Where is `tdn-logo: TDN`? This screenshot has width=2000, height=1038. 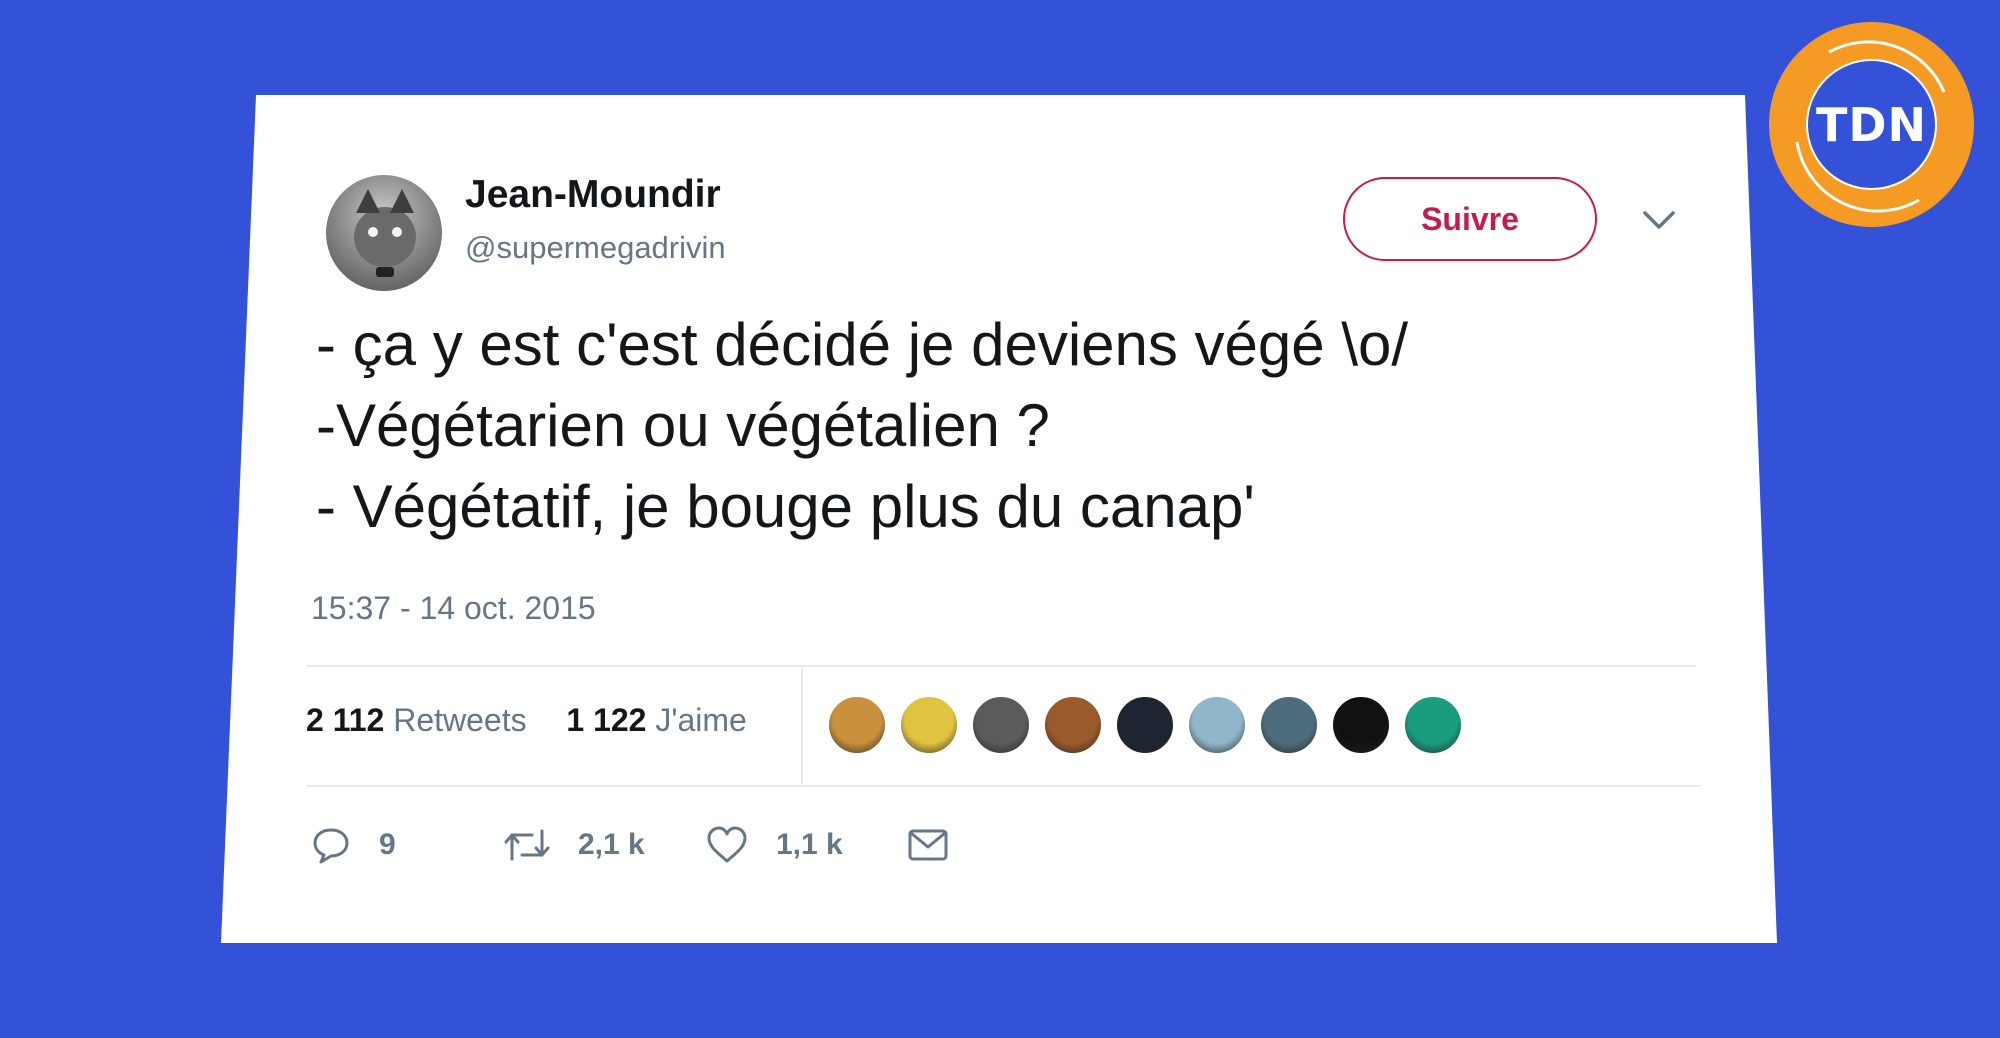 tdn-logo: TDN is located at coordinates (1871, 124).